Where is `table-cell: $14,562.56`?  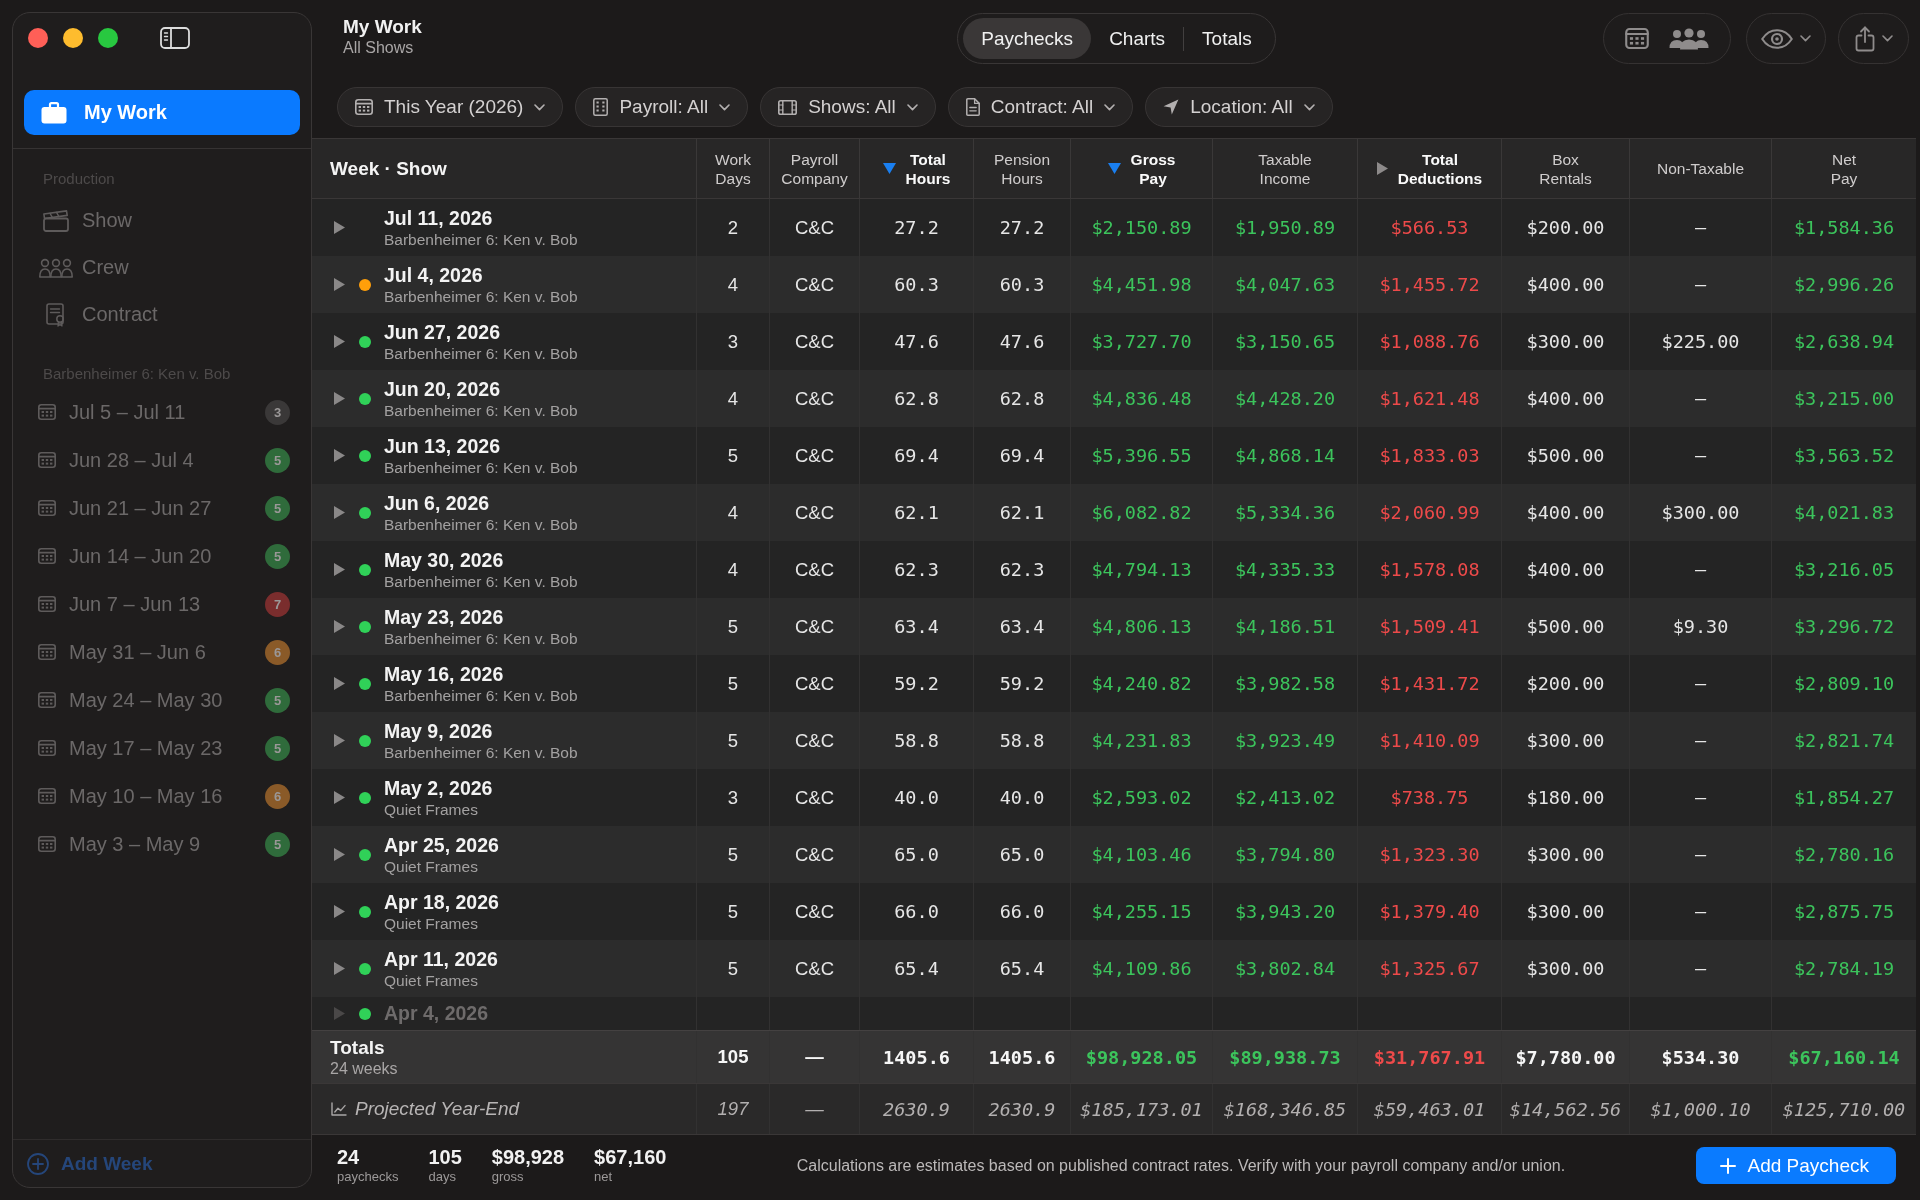 table-cell: $14,562.56 is located at coordinates (1565, 1109).